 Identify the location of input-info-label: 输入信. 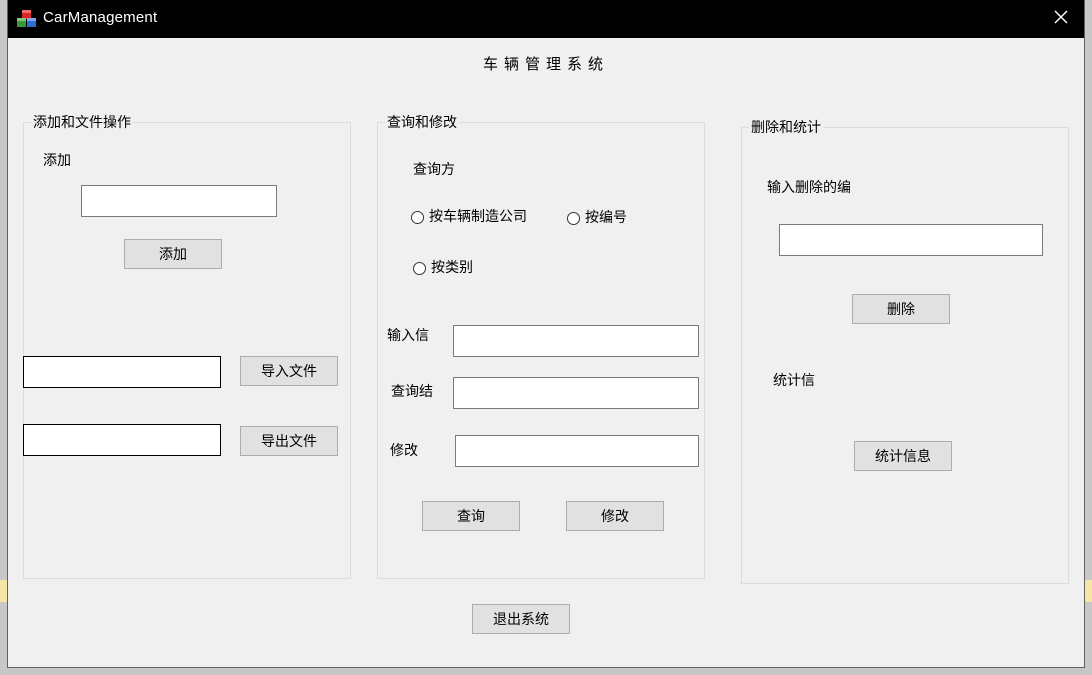
(408, 336).